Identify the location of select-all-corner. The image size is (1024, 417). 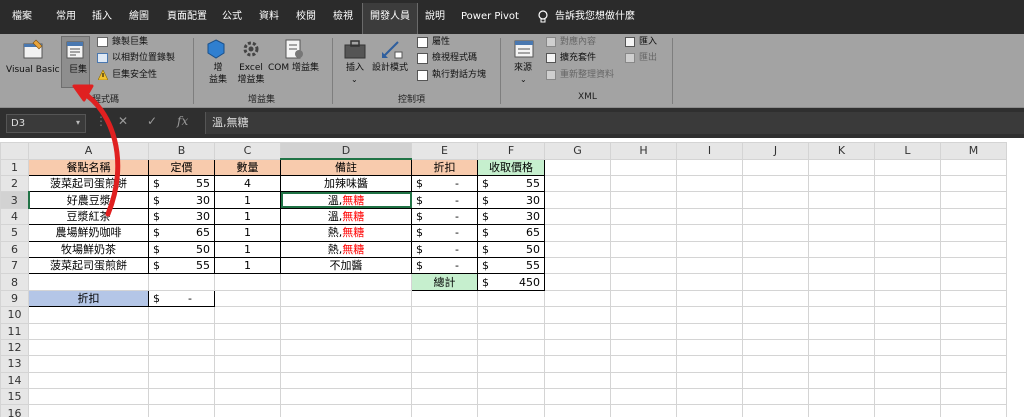
(14, 151).